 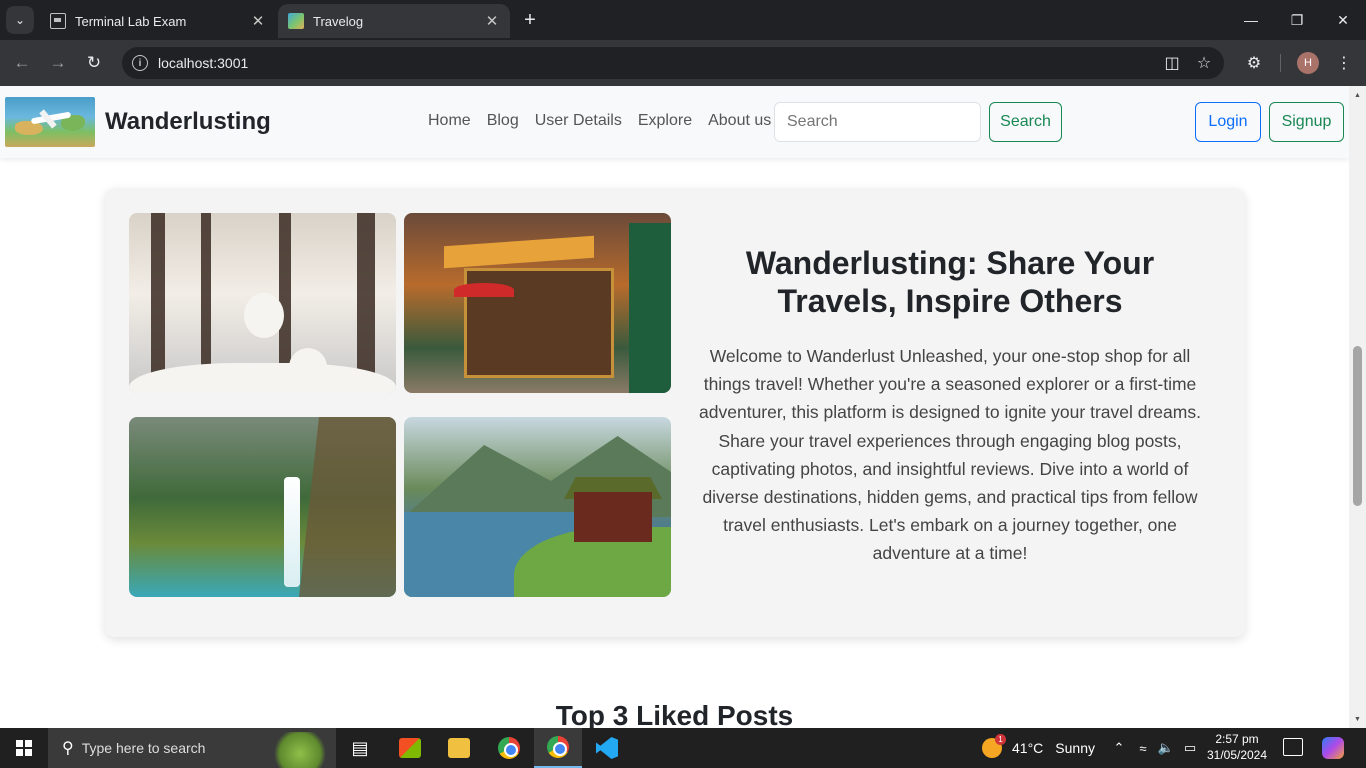 I want to click on nav-link-about-us: About us, so click(x=739, y=121).